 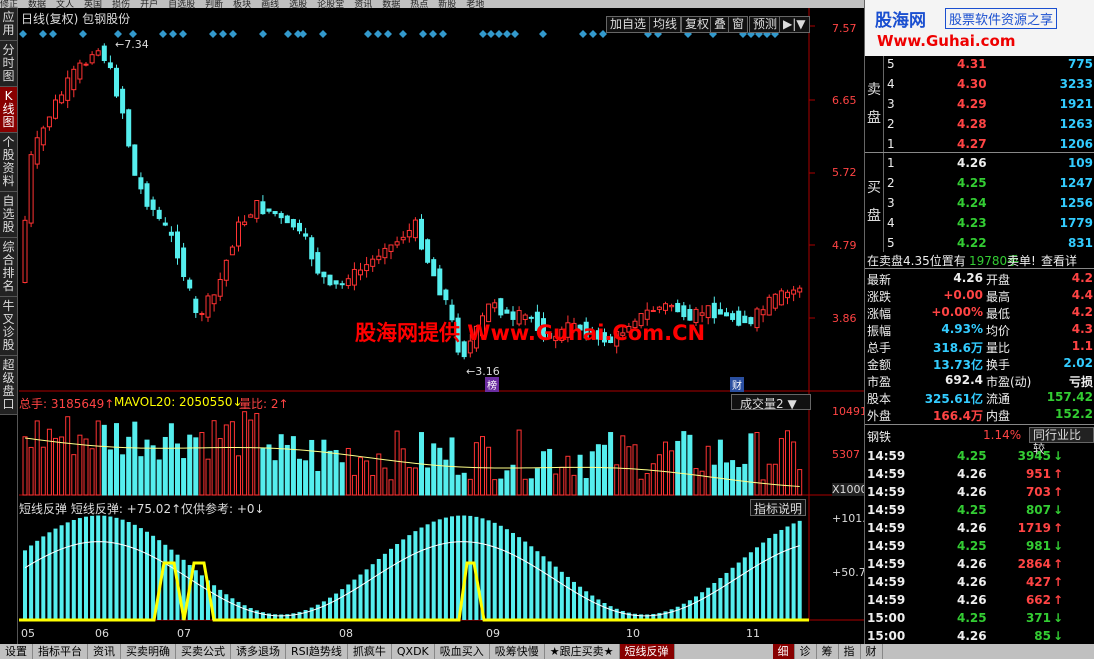 I want to click on left-tab: 牛叉诊股, so click(x=8, y=326).